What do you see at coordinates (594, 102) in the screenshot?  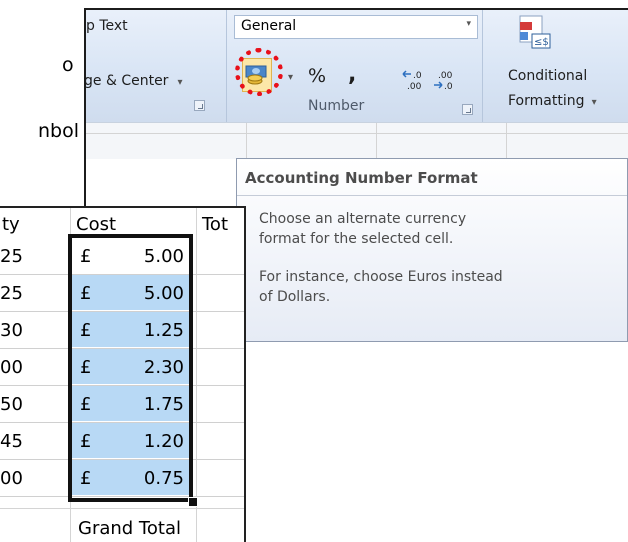 I see `conditional-dropdown-arrow-icon: ▾` at bounding box center [594, 102].